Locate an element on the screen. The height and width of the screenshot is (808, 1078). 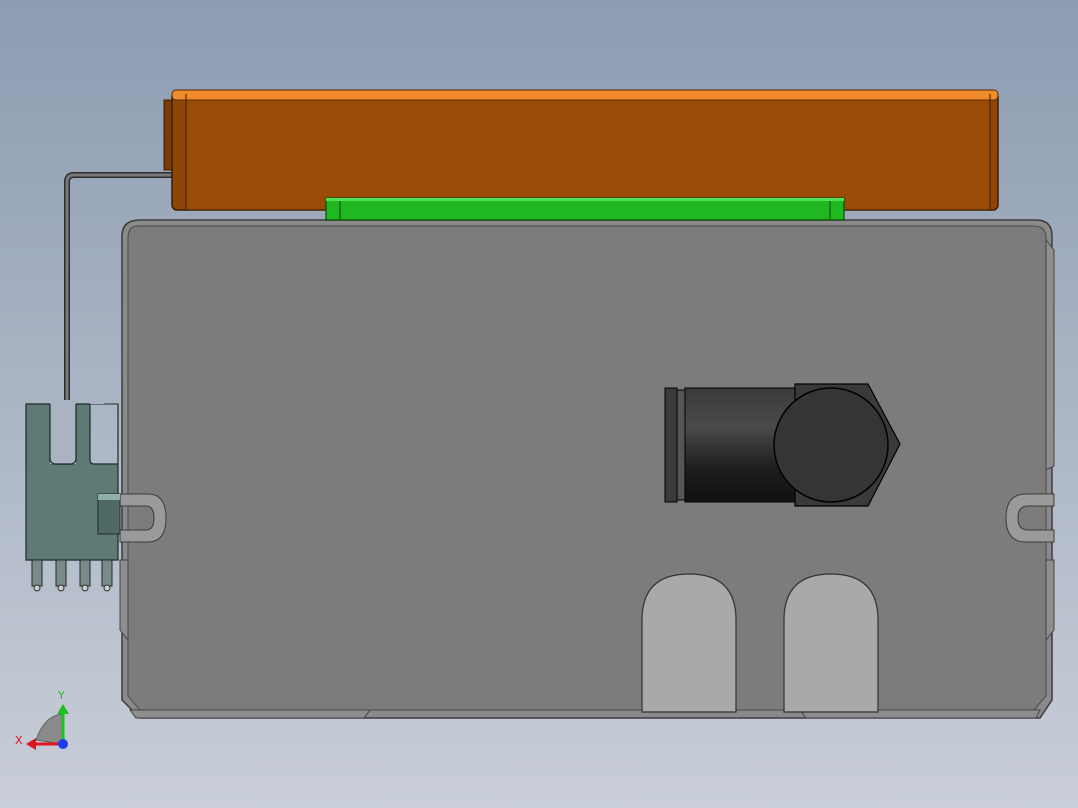
orange-top-block is located at coordinates (581, 150).